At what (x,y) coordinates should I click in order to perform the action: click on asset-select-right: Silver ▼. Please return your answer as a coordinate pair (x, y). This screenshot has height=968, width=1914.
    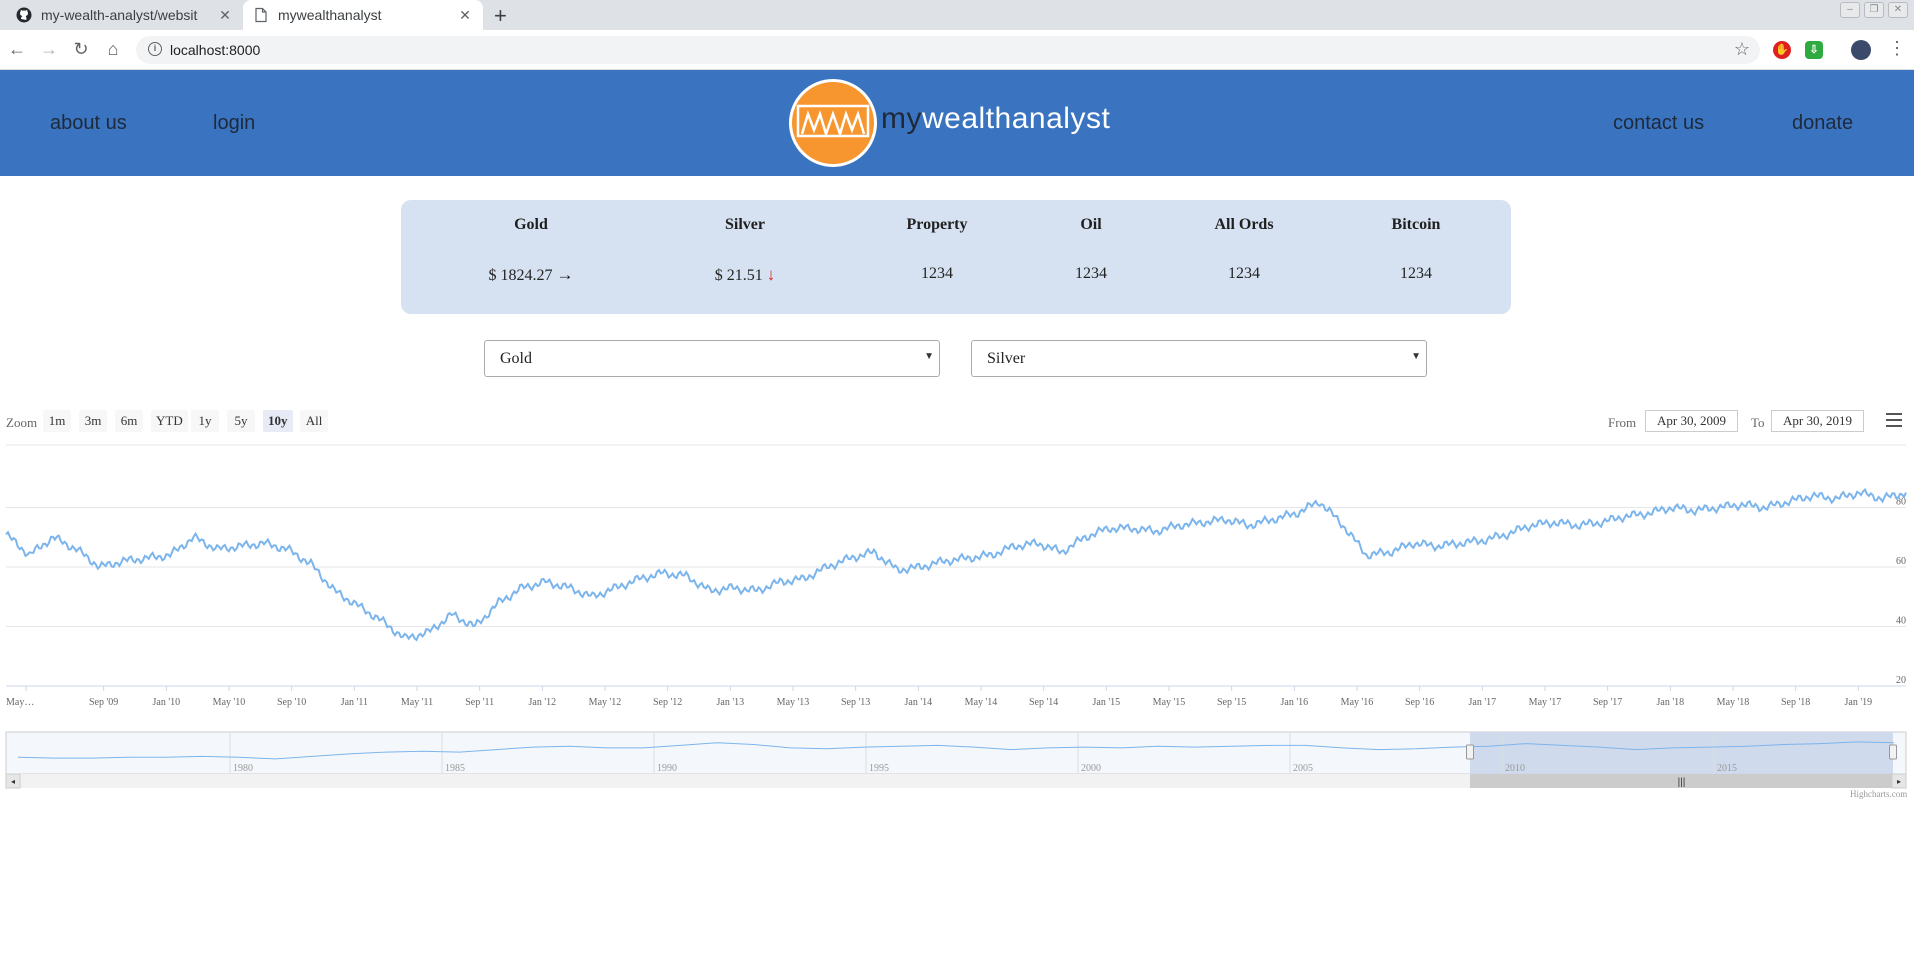
    Looking at the image, I should click on (1199, 358).